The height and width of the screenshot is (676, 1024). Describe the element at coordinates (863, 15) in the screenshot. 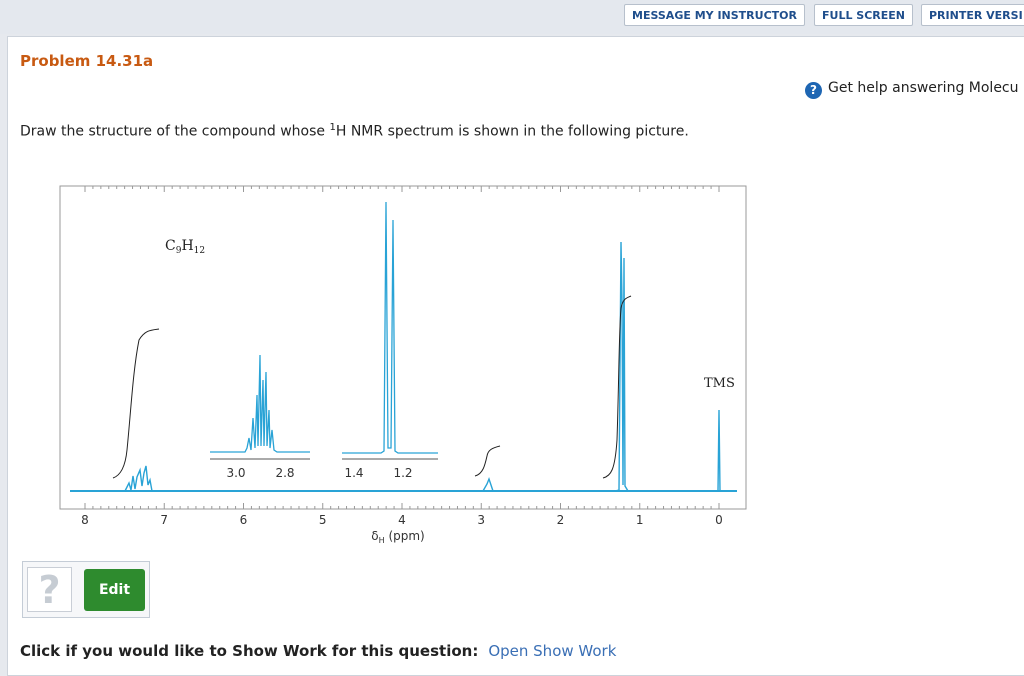

I see `full-screen-button: FULL SCREEN` at that location.